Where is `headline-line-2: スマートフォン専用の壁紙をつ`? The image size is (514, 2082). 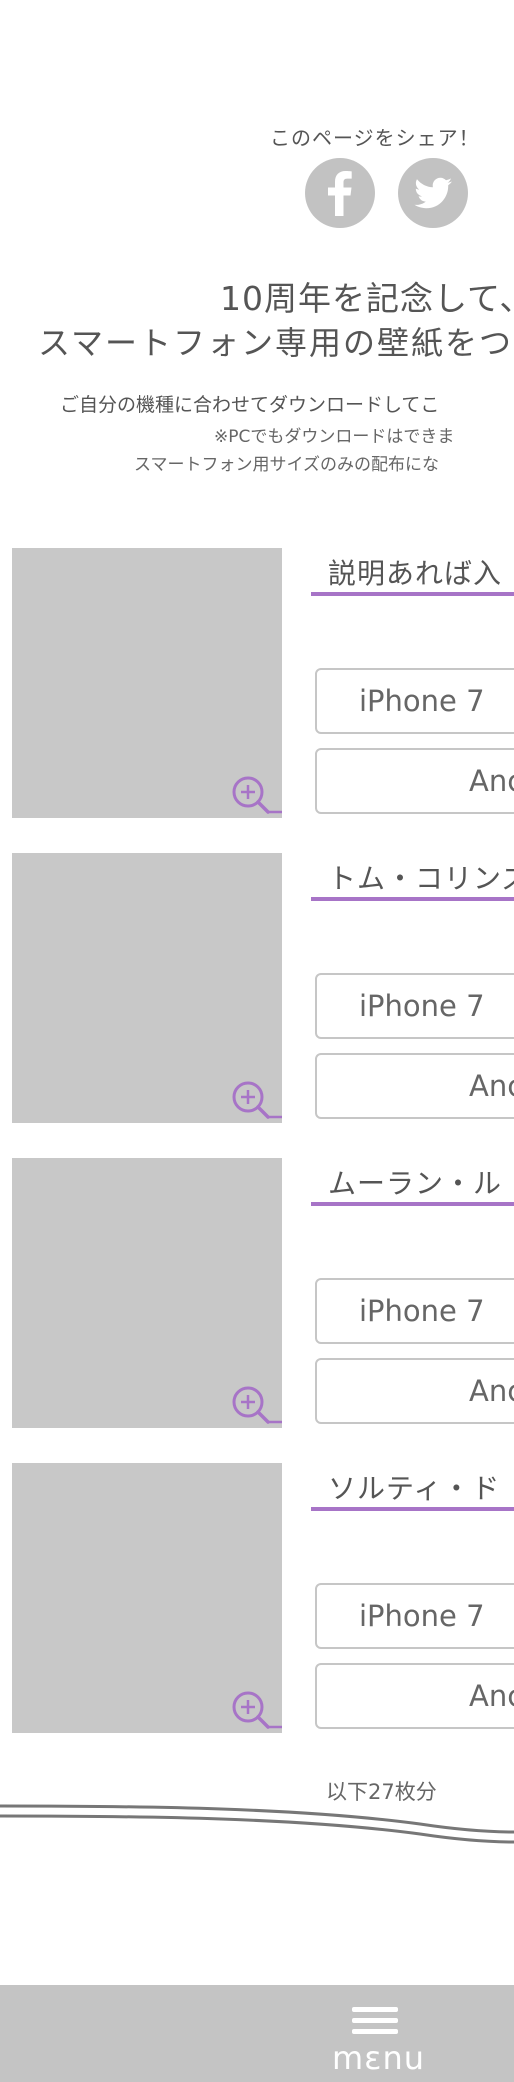
headline-line-2: スマートフォン専用の壁紙をつ is located at coordinates (276, 343).